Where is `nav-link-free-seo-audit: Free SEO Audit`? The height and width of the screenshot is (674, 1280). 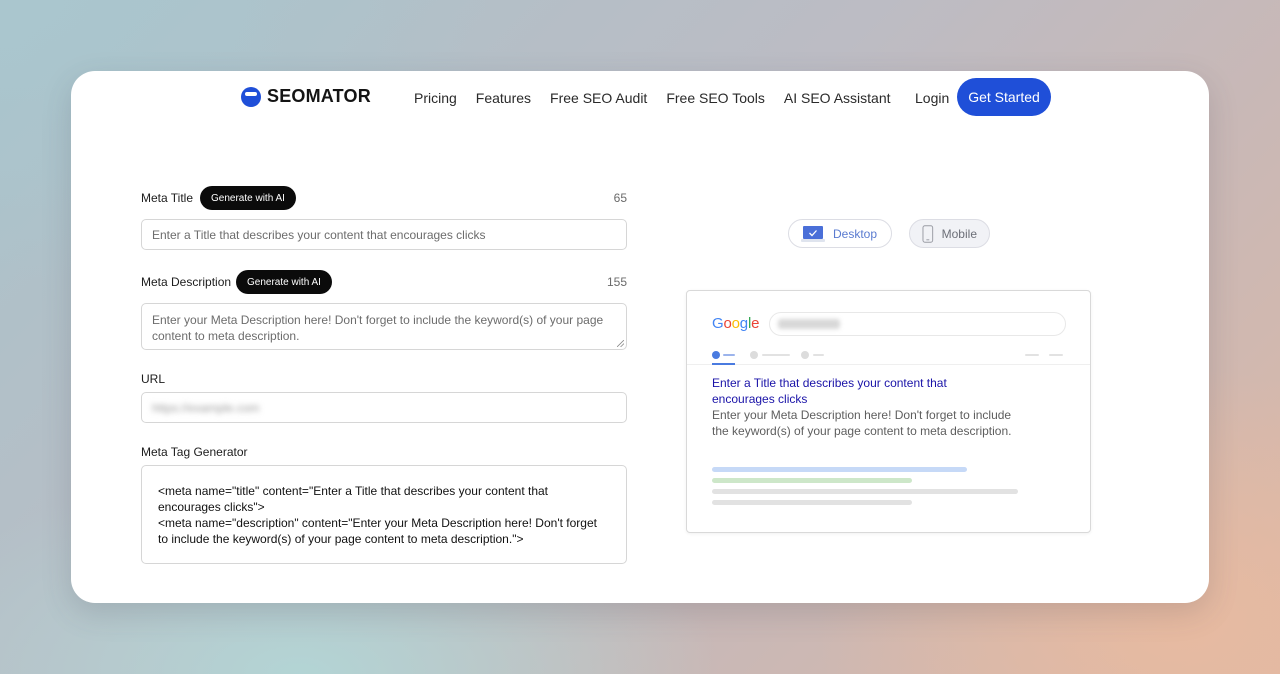 nav-link-free-seo-audit: Free SEO Audit is located at coordinates (598, 98).